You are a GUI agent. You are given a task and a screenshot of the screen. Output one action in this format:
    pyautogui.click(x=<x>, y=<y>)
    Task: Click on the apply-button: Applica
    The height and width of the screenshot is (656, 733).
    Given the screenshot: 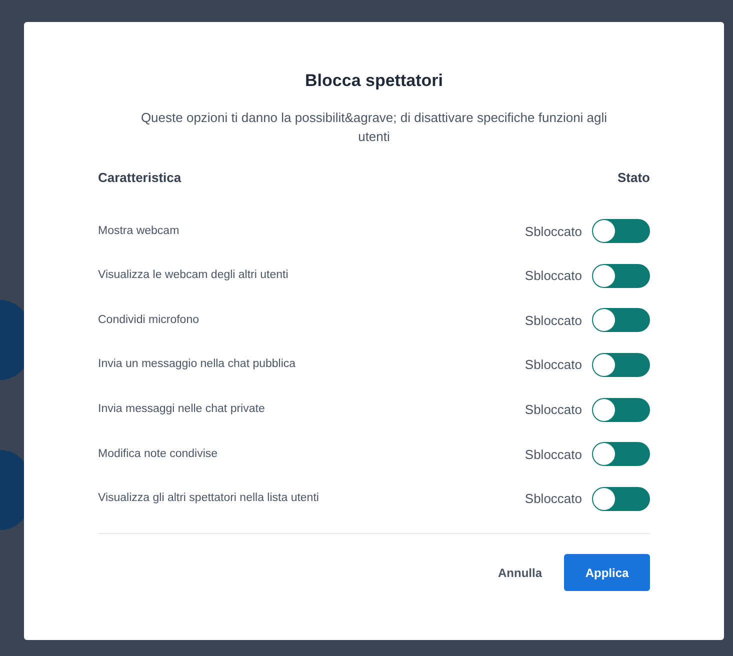 What is the action you would take?
    pyautogui.click(x=607, y=573)
    